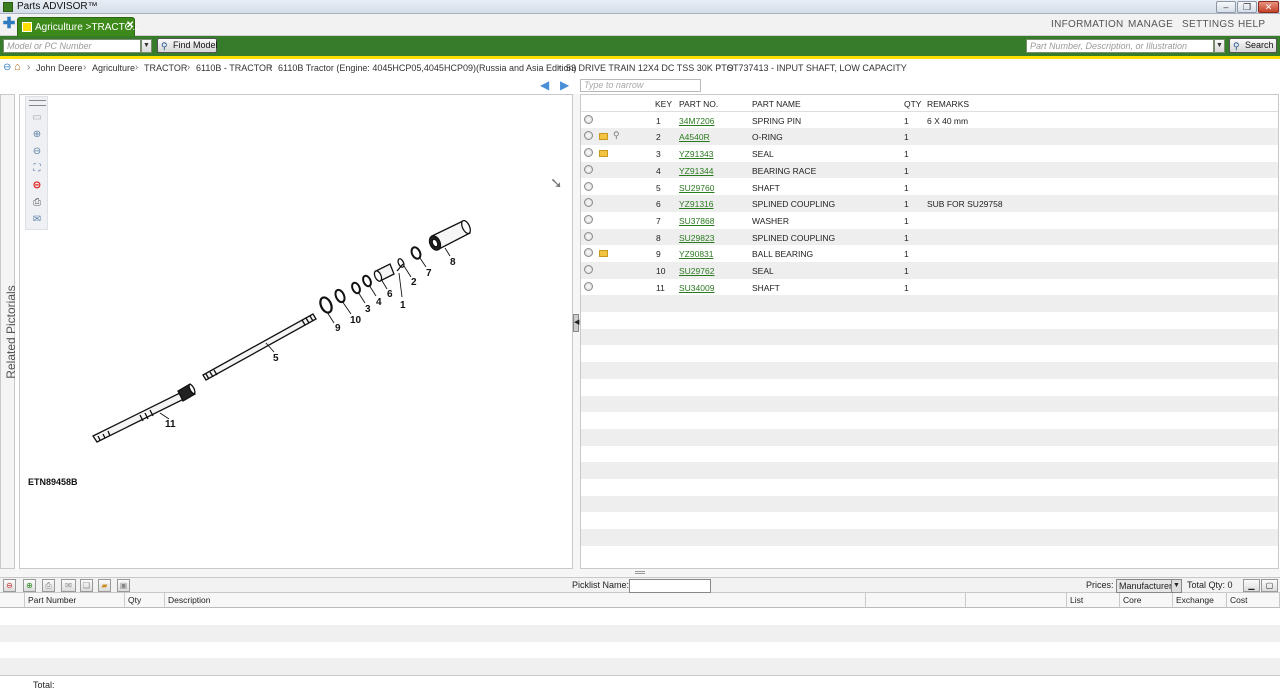 This screenshot has height=693, width=1280. What do you see at coordinates (544, 85) in the screenshot?
I see `previous-arrow-icon: ◀` at bounding box center [544, 85].